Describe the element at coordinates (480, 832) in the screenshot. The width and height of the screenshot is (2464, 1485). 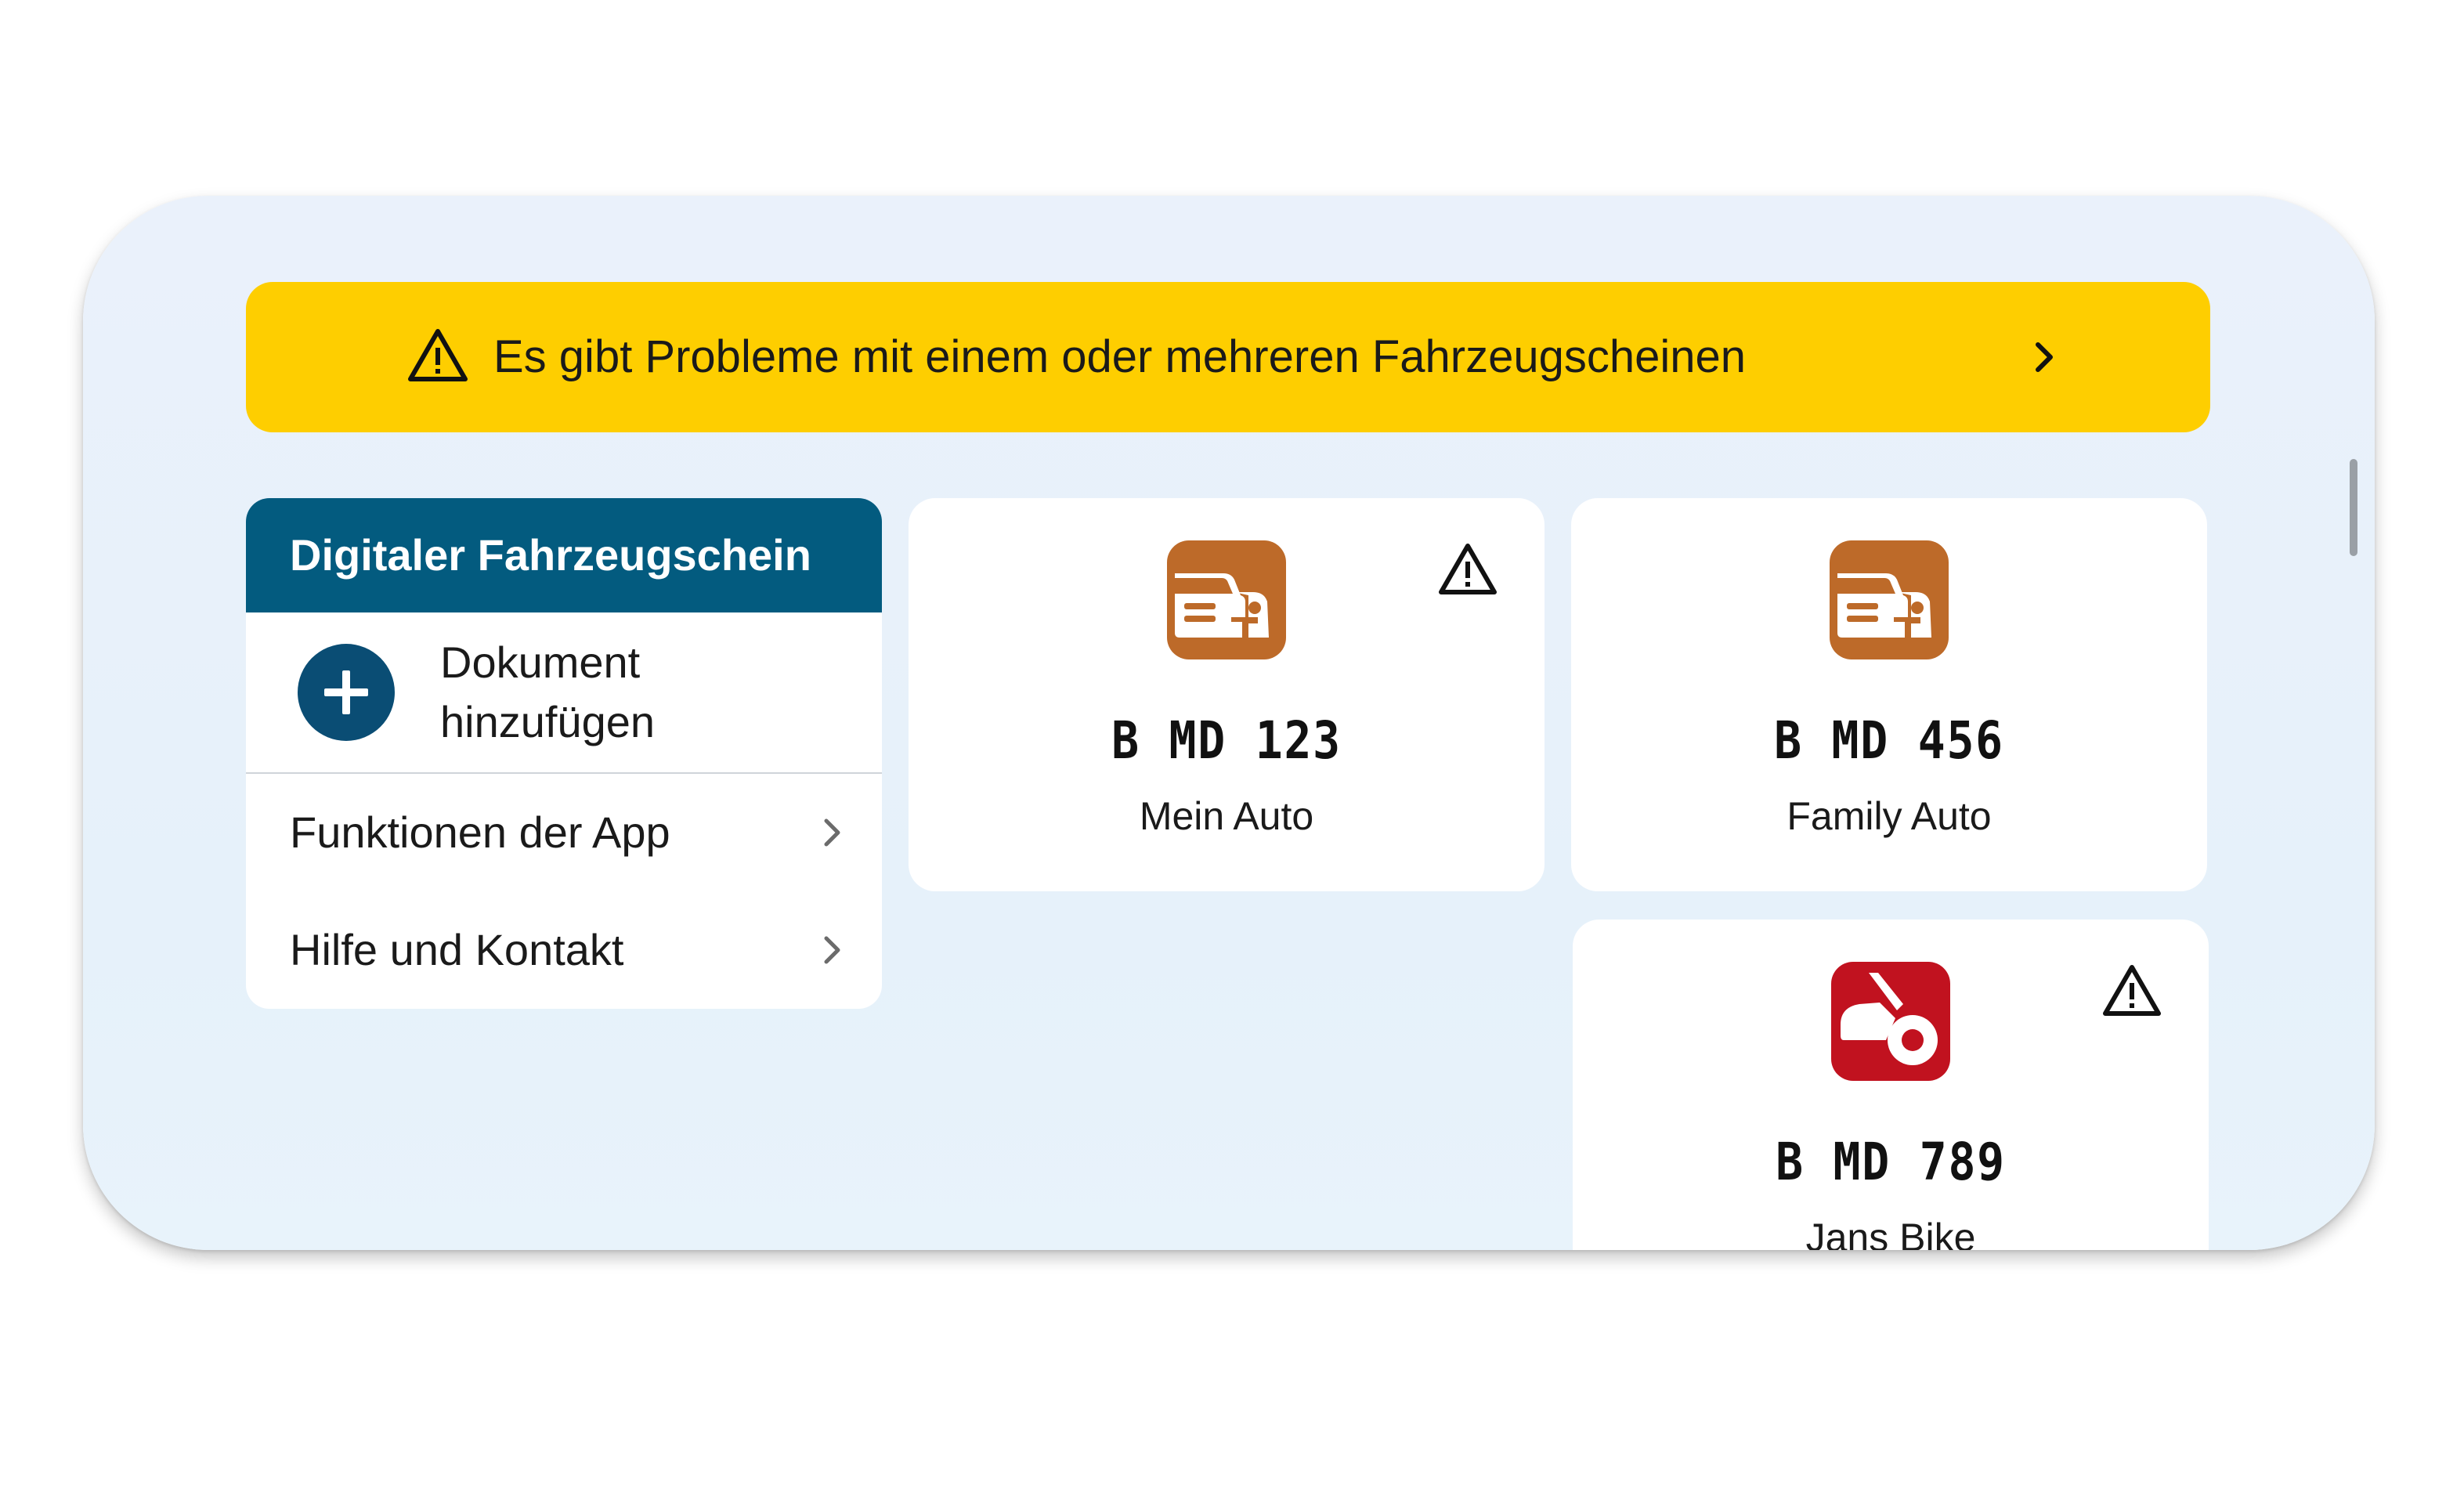
I see `sidebar-item-label: Funktionen der App` at that location.